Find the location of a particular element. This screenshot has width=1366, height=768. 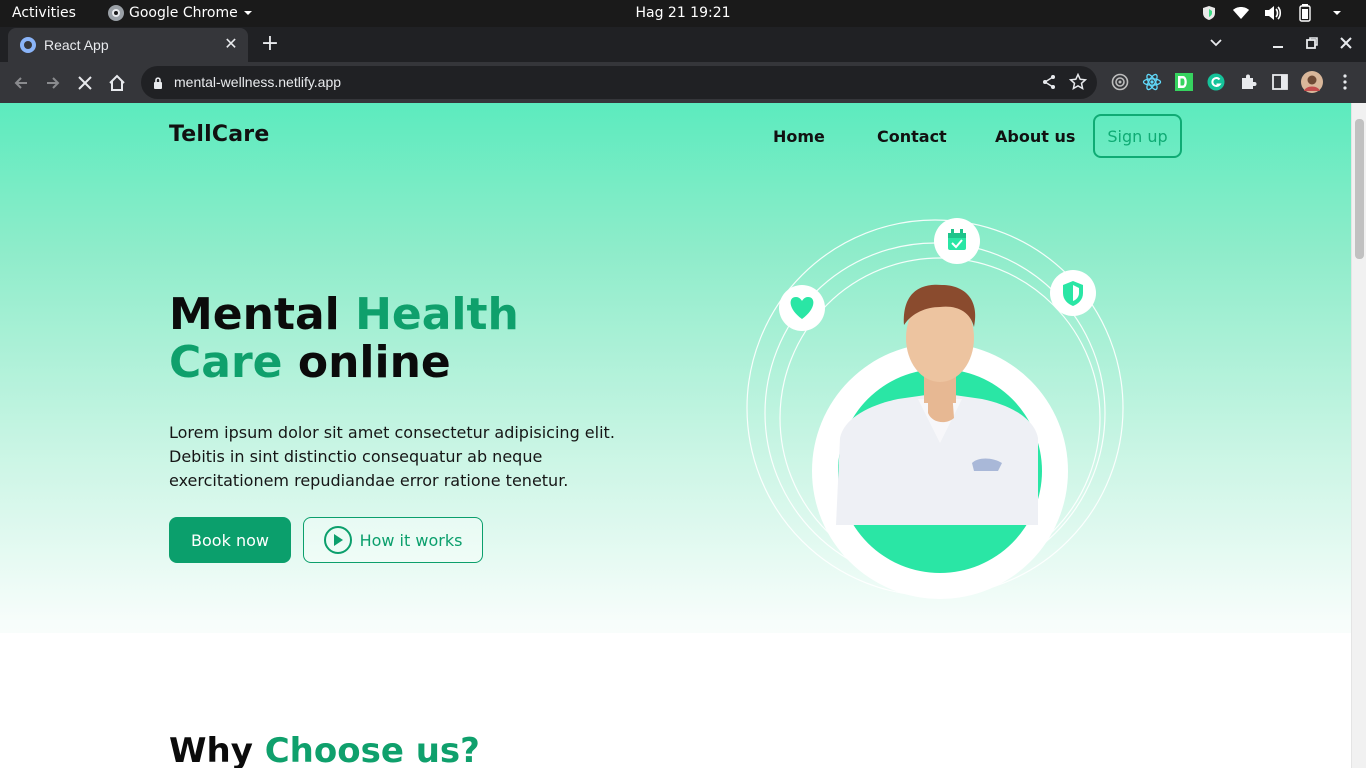

react-devtools-icon is located at coordinates (1152, 82).